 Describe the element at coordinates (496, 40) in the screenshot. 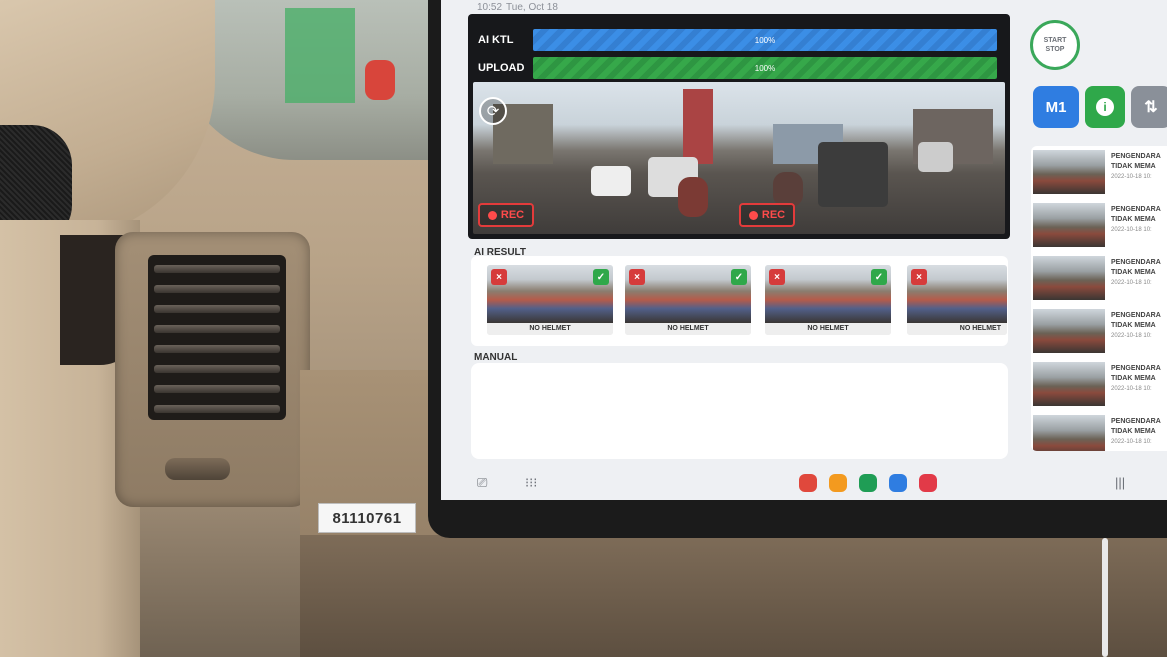

I see `progress-label: AI KTL` at that location.